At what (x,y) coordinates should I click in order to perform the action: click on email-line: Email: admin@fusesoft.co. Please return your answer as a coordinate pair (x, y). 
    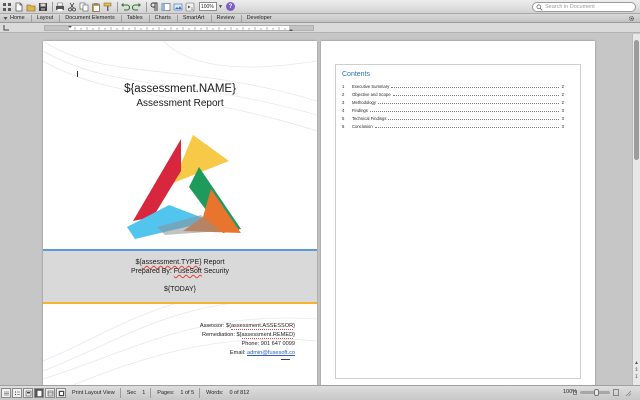
    Looking at the image, I should click on (262, 353).